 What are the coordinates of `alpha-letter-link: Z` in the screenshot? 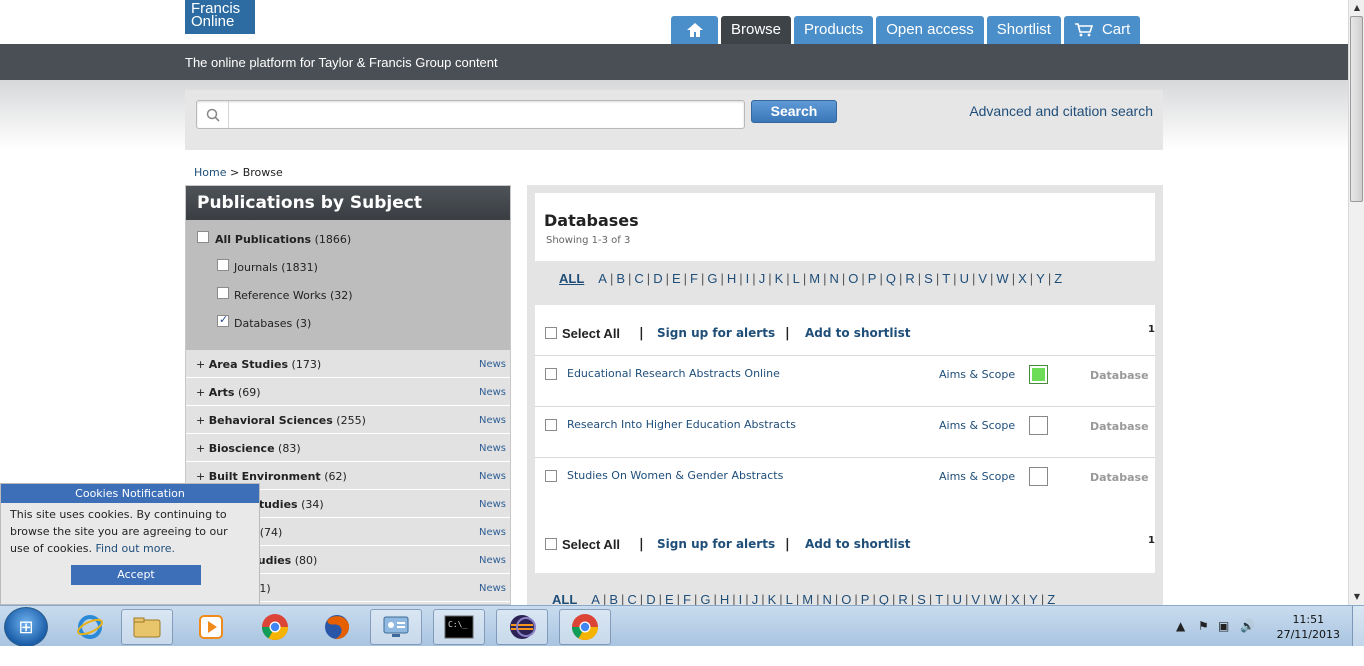 It's located at (1058, 278).